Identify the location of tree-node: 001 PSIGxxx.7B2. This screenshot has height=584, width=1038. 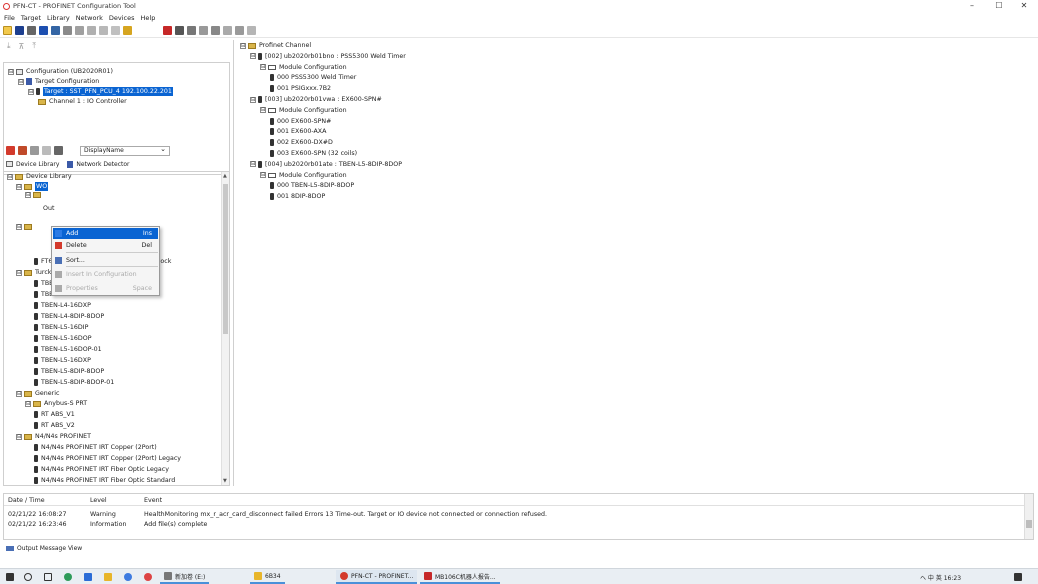
(300, 88).